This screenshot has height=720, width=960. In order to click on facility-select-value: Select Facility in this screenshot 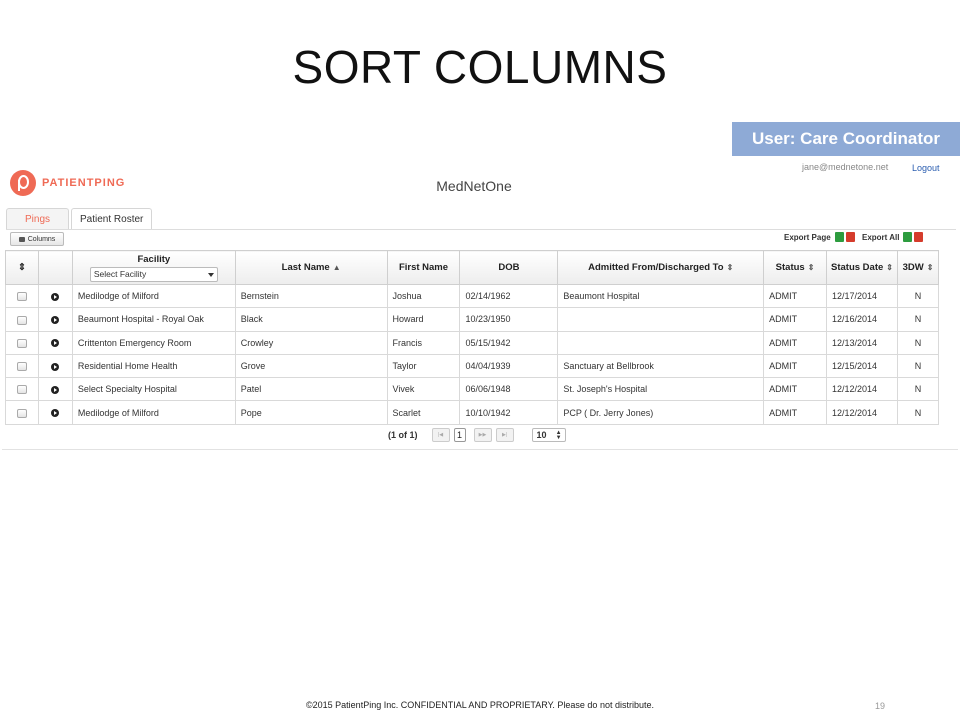, I will do `click(120, 274)`.